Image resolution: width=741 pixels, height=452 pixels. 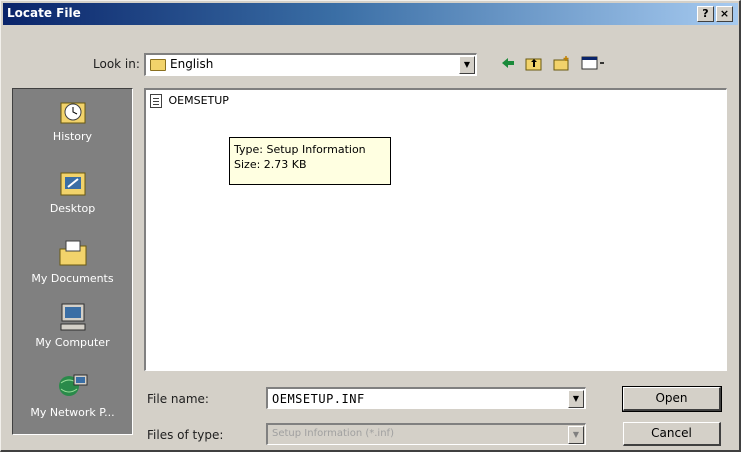 What do you see at coordinates (576, 435) in the screenshot?
I see `files-of-type-dropdown-button: ▼` at bounding box center [576, 435].